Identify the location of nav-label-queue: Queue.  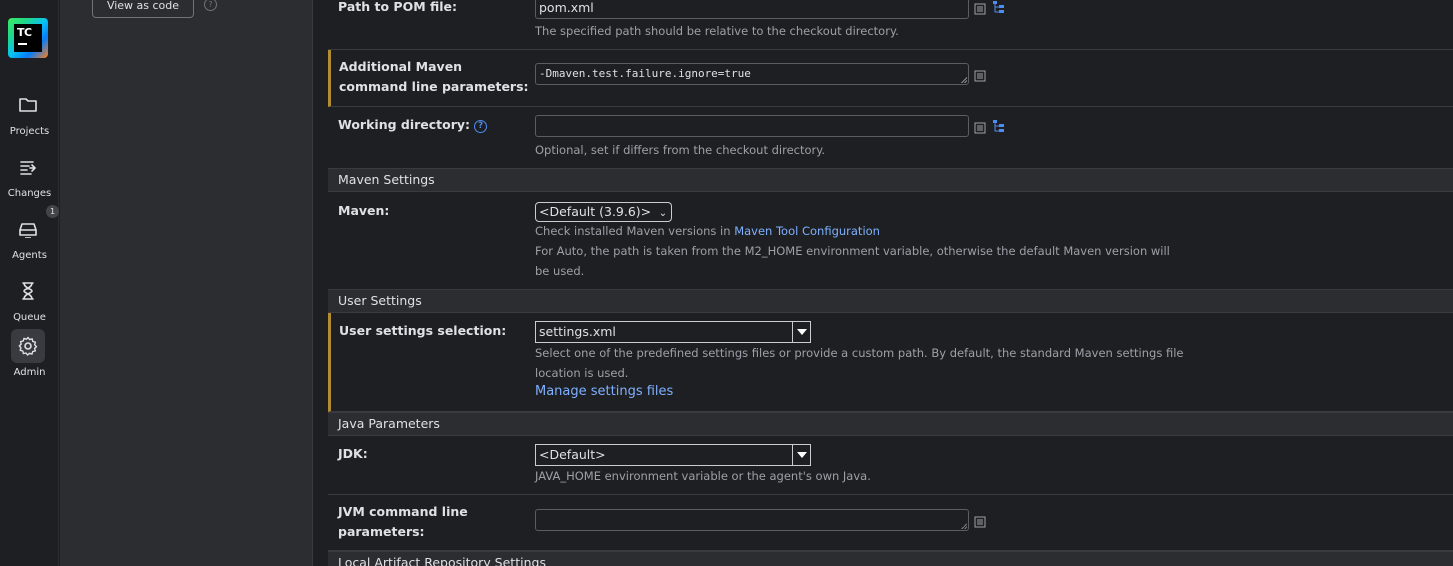
(29, 317).